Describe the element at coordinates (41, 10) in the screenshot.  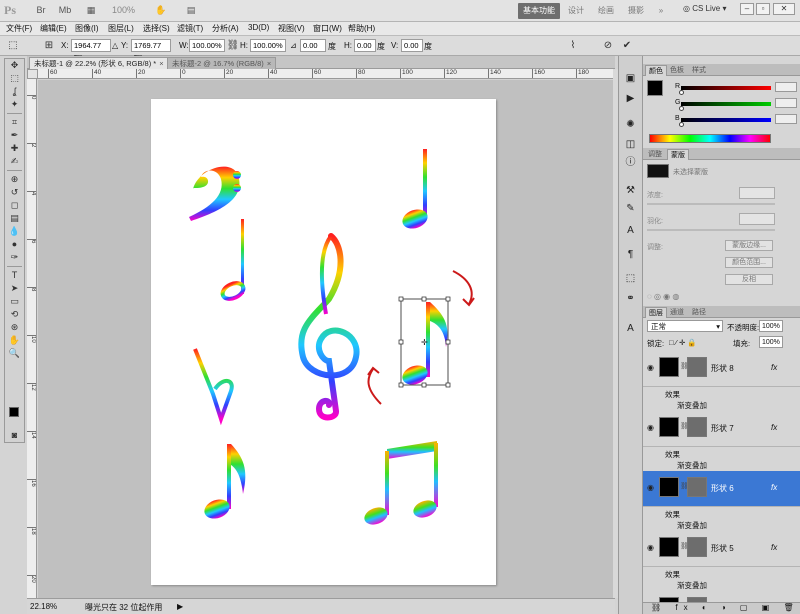
I see `bridge-button: Br` at that location.